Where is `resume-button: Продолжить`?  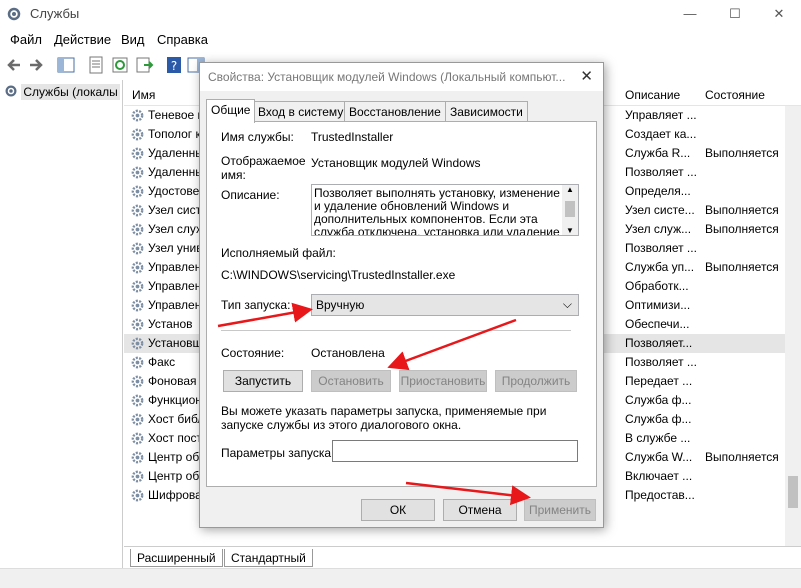
resume-button: Продолжить is located at coordinates (536, 381).